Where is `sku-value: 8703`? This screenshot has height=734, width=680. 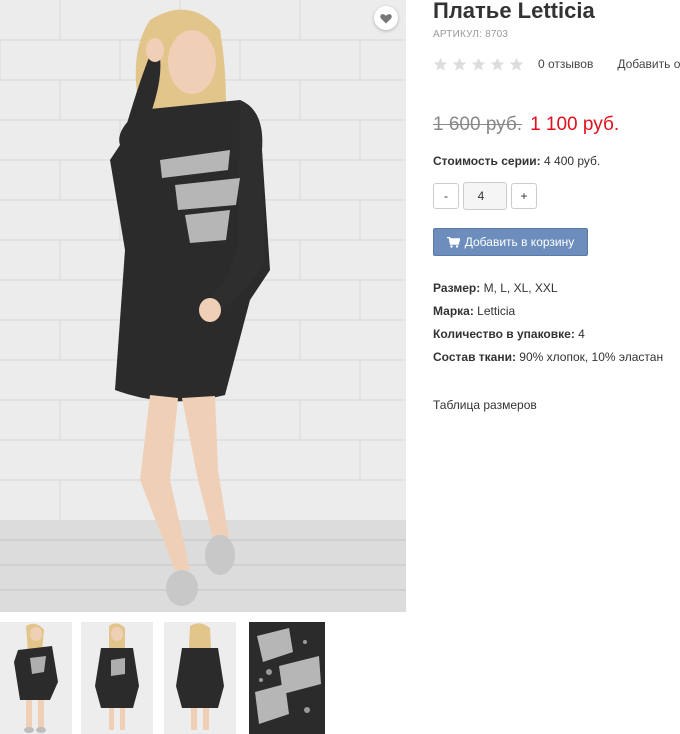 sku-value: 8703 is located at coordinates (497, 34).